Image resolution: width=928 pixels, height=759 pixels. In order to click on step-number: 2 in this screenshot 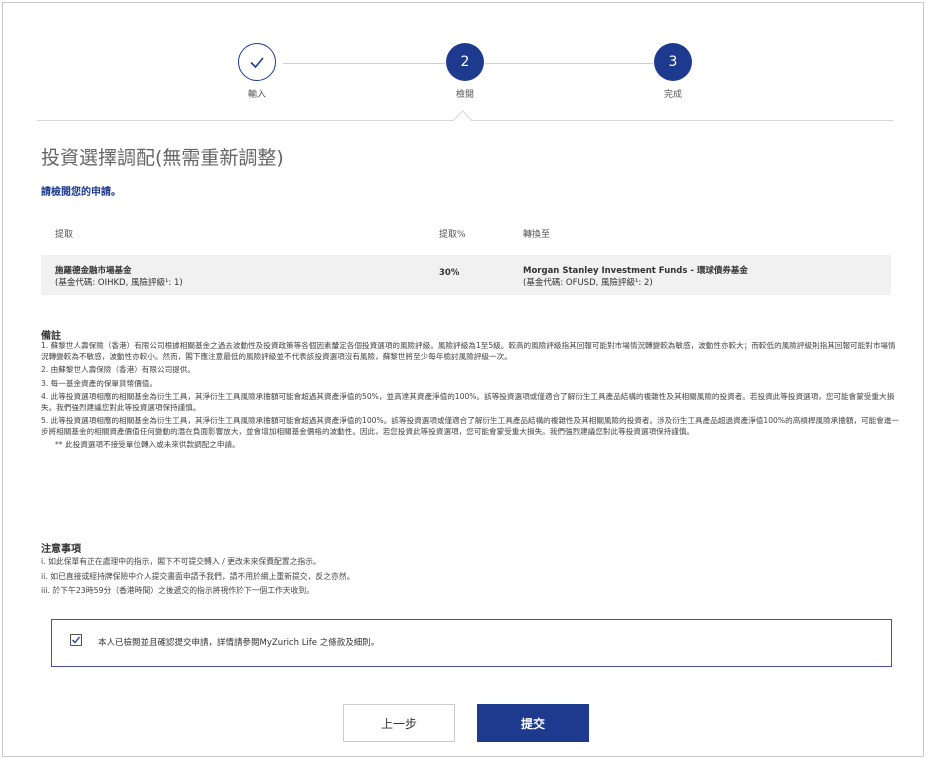, I will do `click(465, 62)`.